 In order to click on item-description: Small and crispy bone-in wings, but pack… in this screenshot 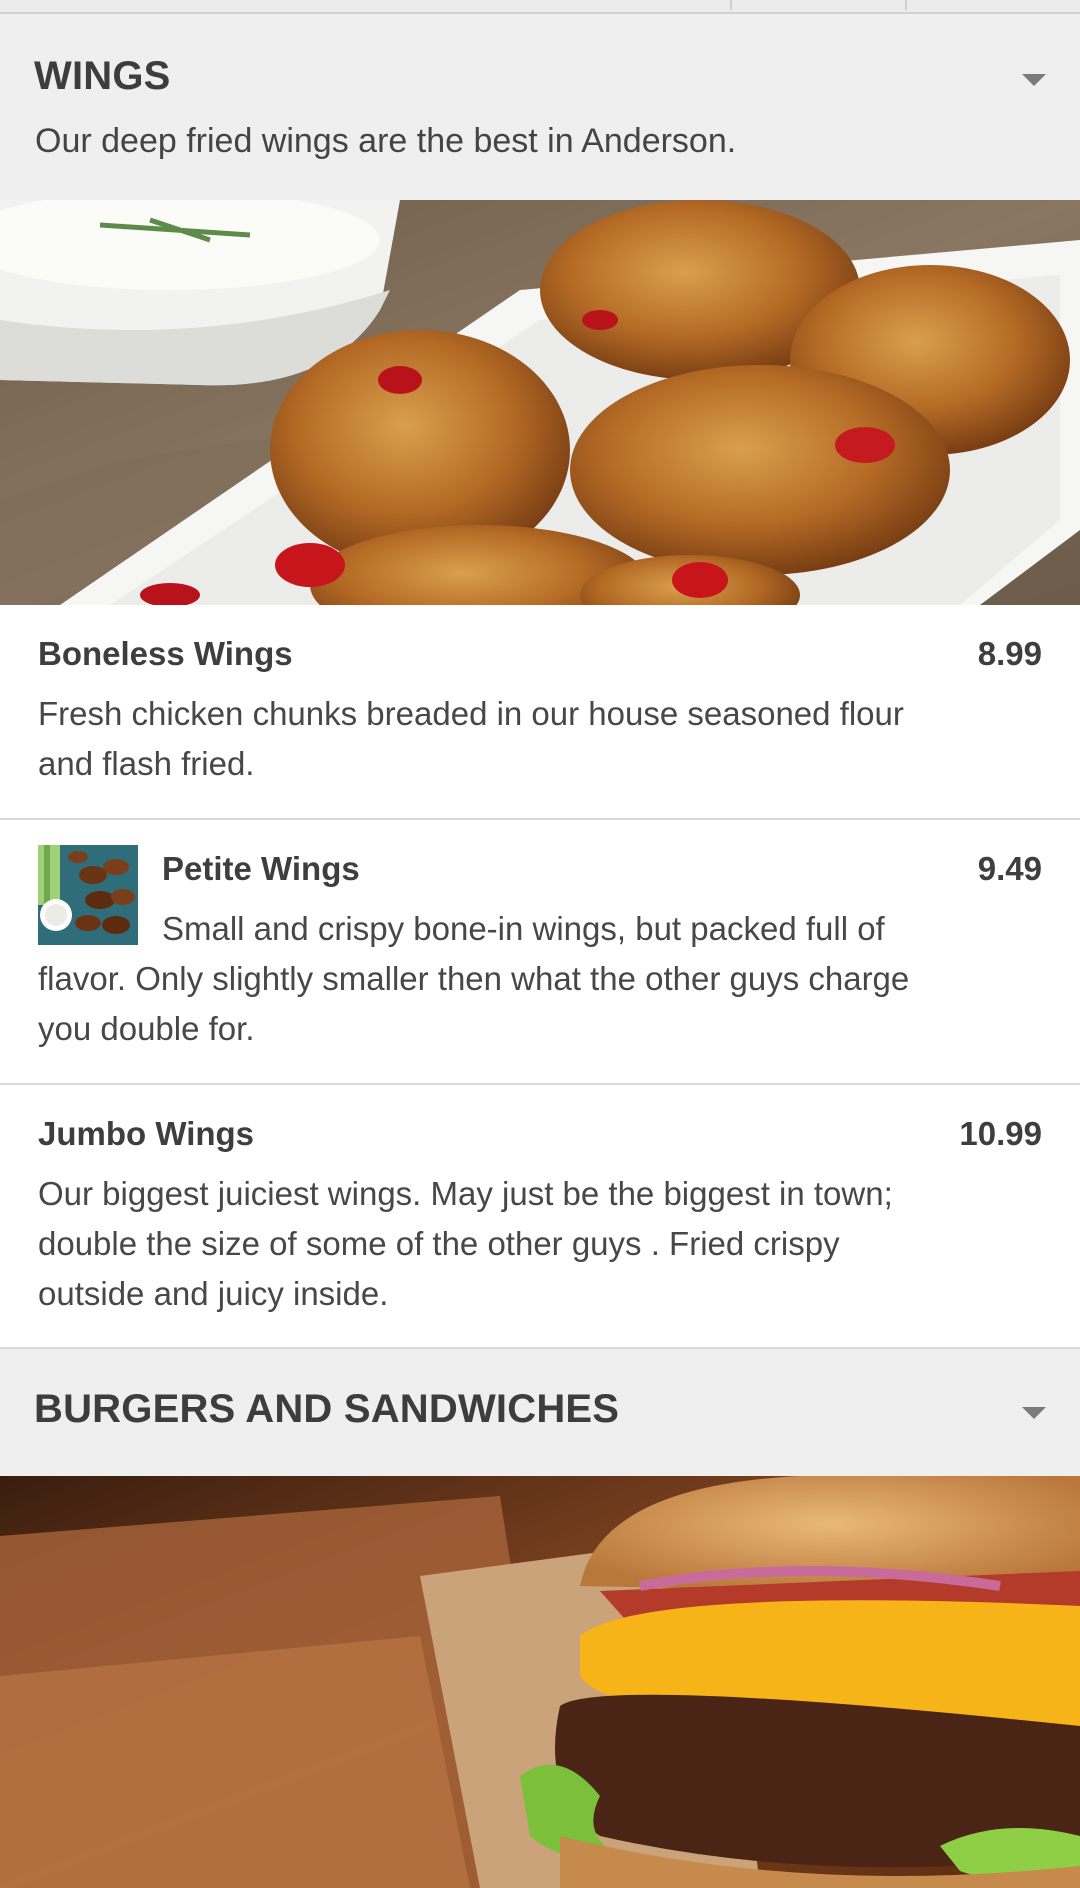, I will do `click(474, 978)`.